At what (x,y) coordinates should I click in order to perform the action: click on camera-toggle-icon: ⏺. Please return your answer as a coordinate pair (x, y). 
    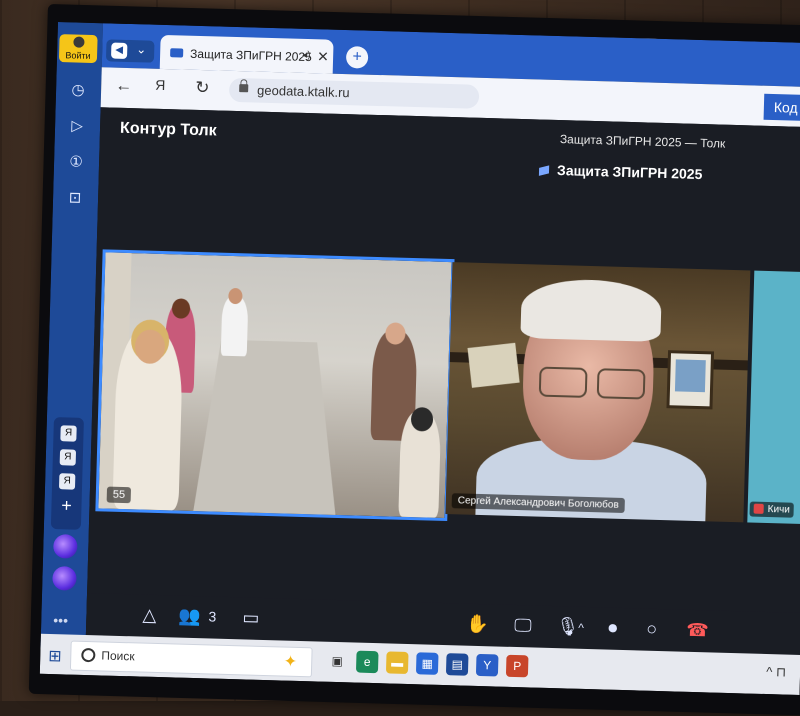
    Looking at the image, I should click on (613, 628).